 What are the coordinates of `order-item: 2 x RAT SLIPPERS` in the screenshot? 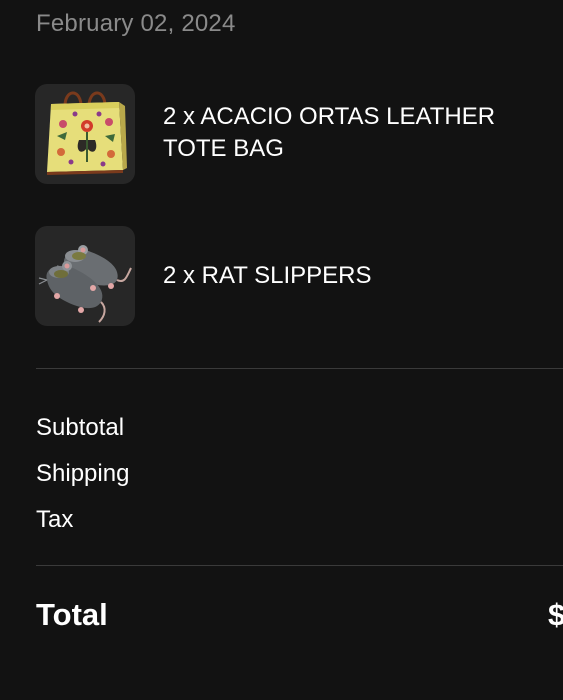 It's located at (299, 276).